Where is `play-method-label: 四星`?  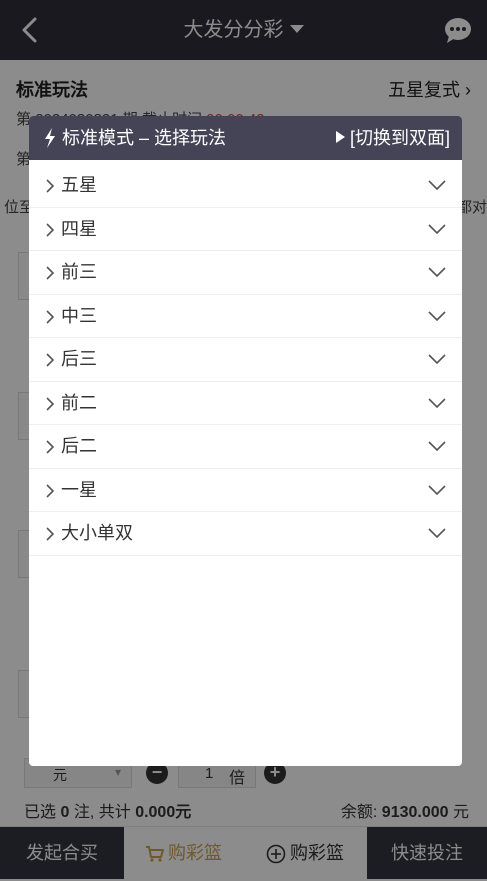
play-method-label: 四星 is located at coordinates (79, 228).